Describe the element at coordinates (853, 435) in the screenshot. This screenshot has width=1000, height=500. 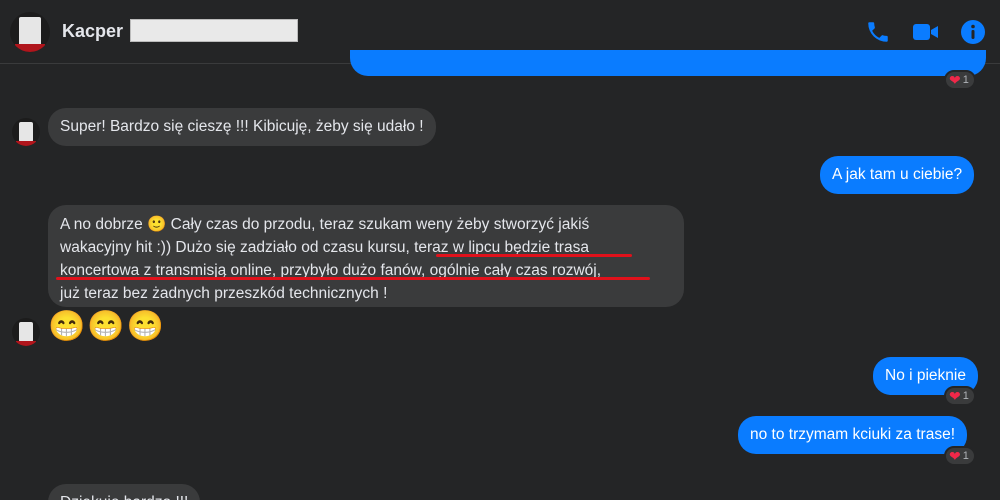
I see `outgoing-message: no to trzymam kciuki za trase!` at that location.